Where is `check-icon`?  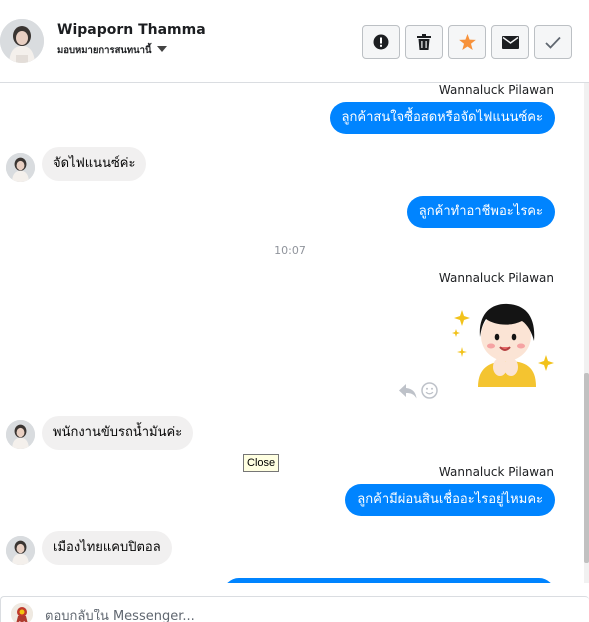
check-icon is located at coordinates (553, 42).